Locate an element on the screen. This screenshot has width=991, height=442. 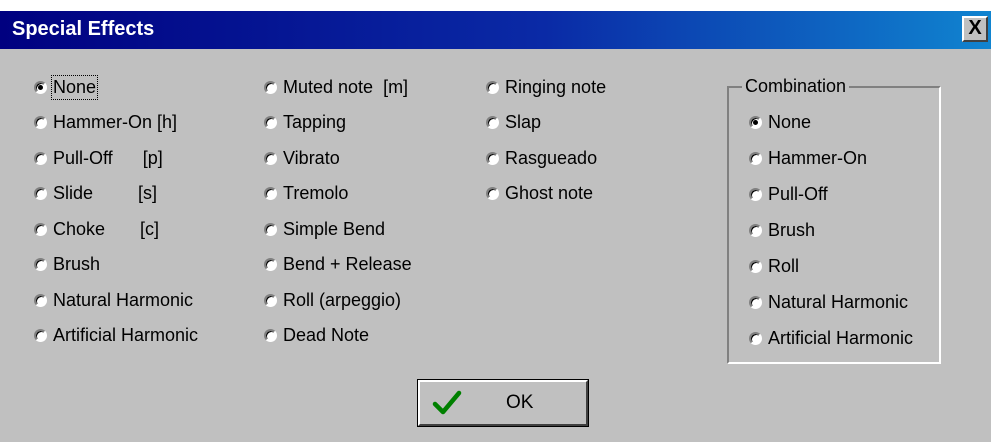
combination-option-1: Hammer-On is located at coordinates (808, 158).